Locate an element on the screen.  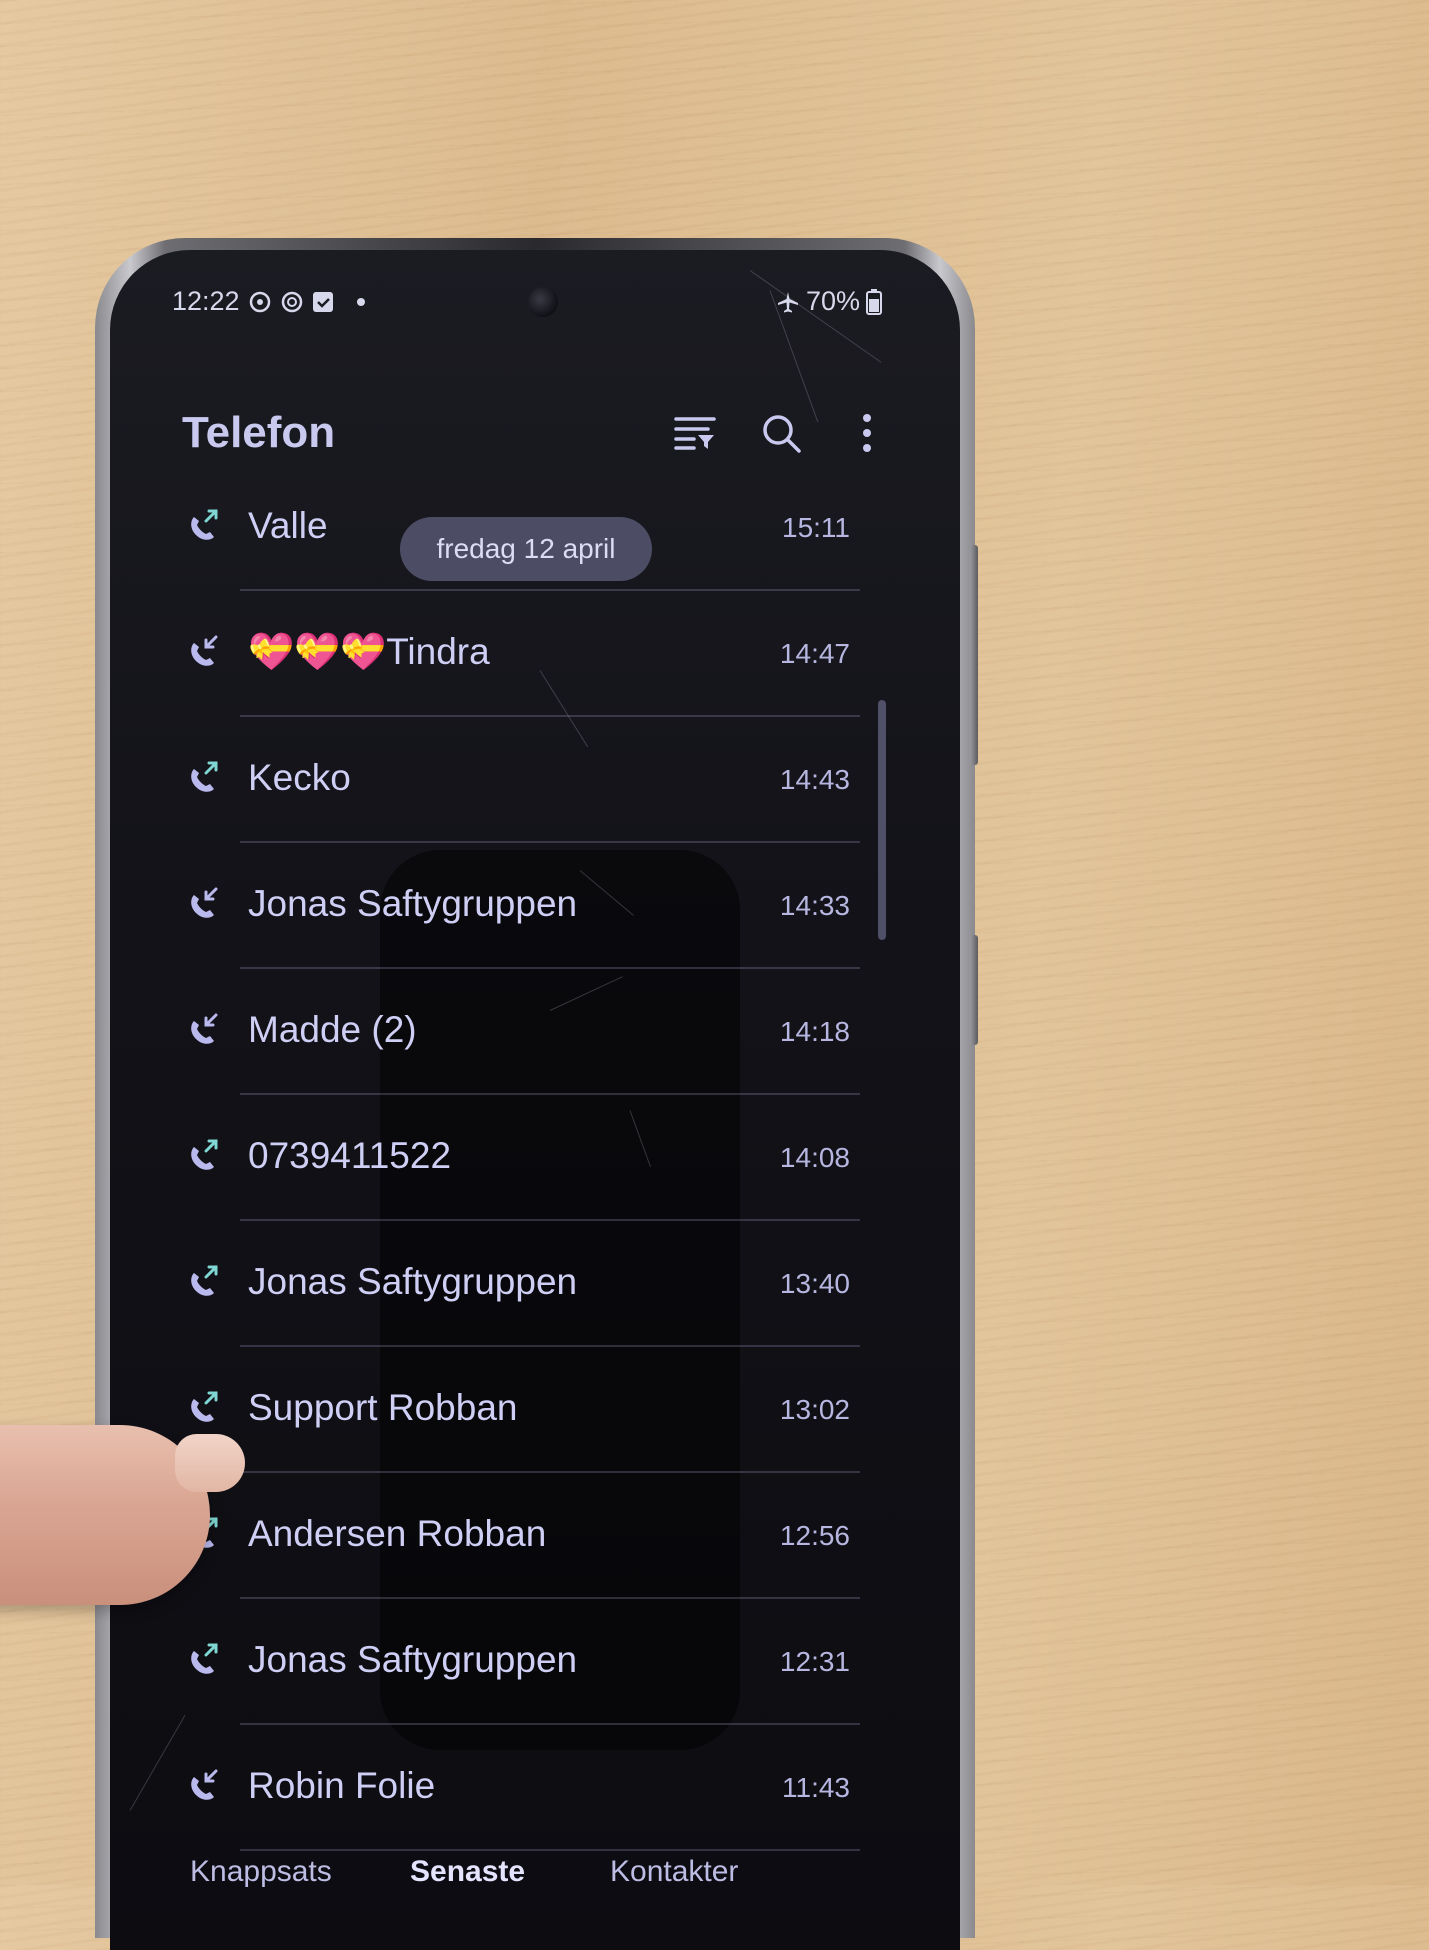
header-actions is located at coordinates (781, 433).